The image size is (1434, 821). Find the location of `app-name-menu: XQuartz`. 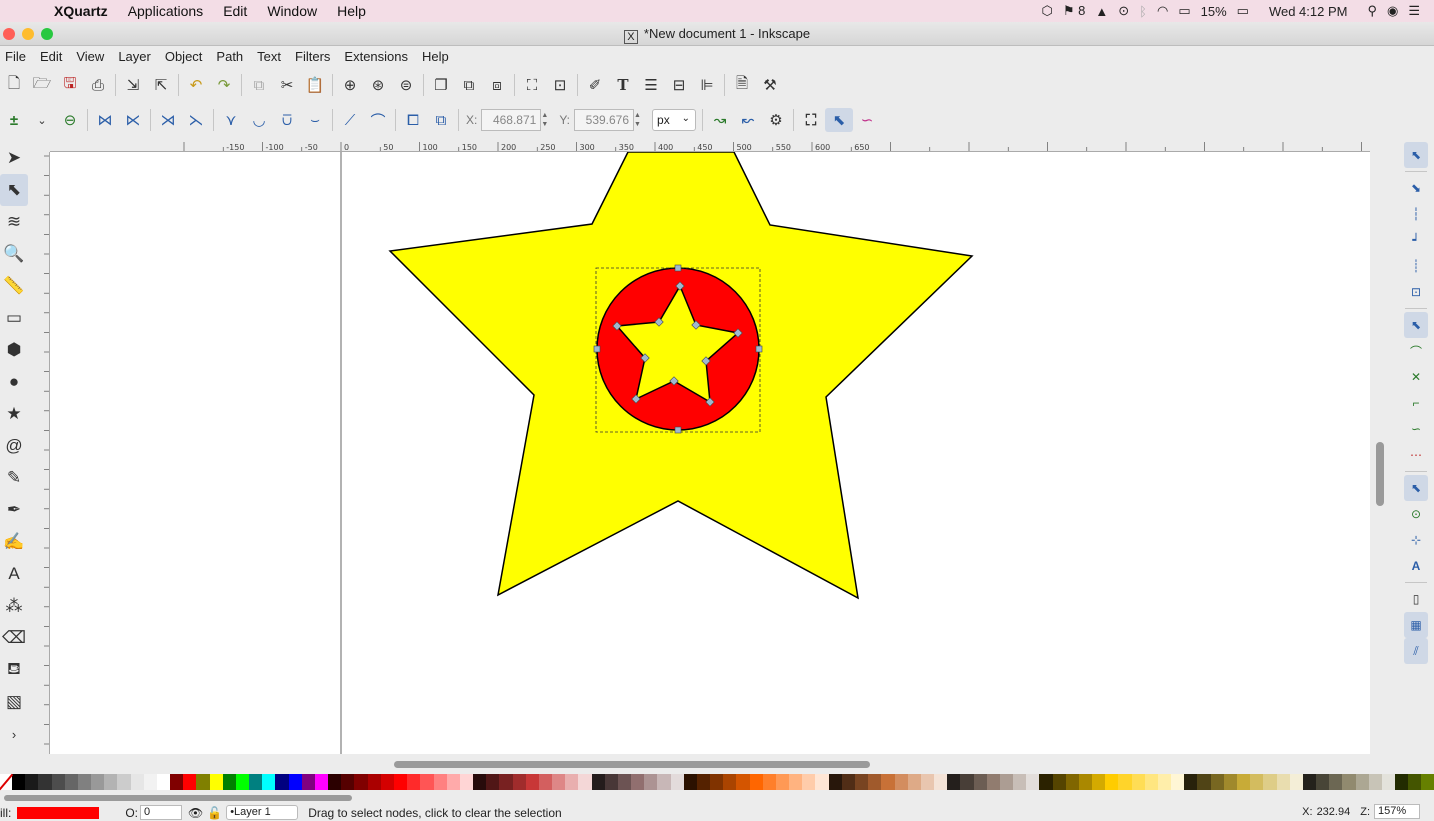

app-name-menu: XQuartz is located at coordinates (81, 11).